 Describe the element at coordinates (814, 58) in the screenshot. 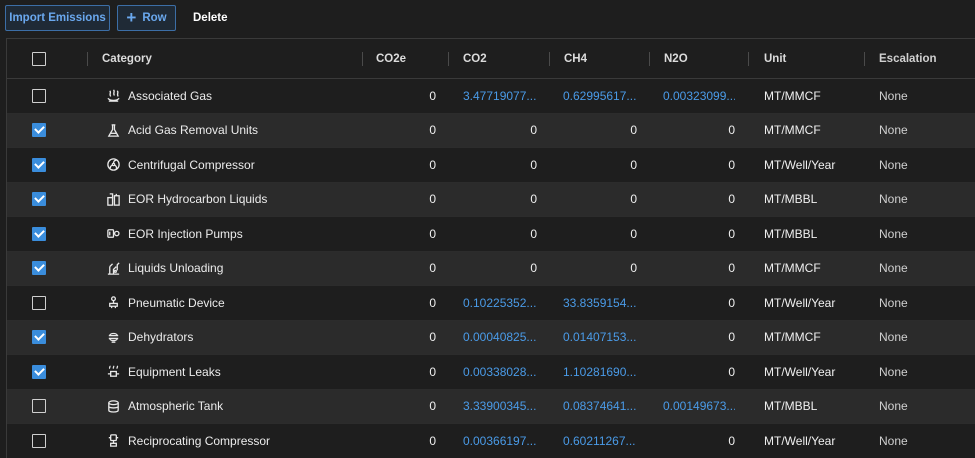

I see `column-header-unit: Unit` at that location.